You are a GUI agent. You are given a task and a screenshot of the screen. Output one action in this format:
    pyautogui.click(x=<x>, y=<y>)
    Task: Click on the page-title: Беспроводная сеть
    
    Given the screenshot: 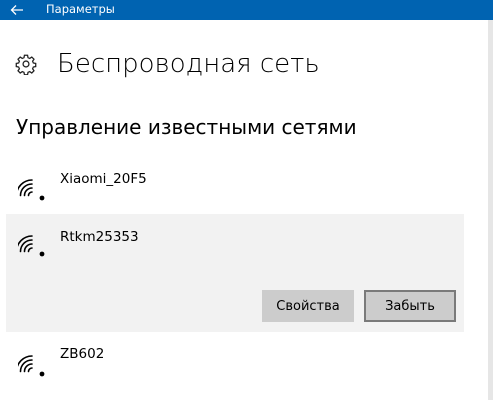 What is the action you would take?
    pyautogui.click(x=188, y=64)
    